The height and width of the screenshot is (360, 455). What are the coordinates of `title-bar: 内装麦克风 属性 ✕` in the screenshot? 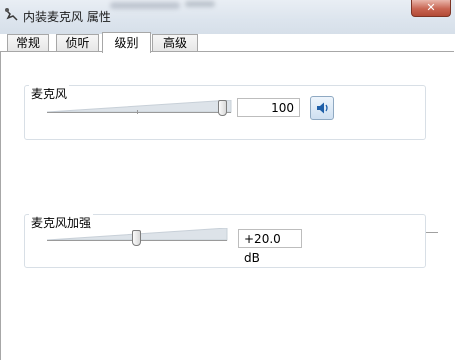 It's located at (227, 17).